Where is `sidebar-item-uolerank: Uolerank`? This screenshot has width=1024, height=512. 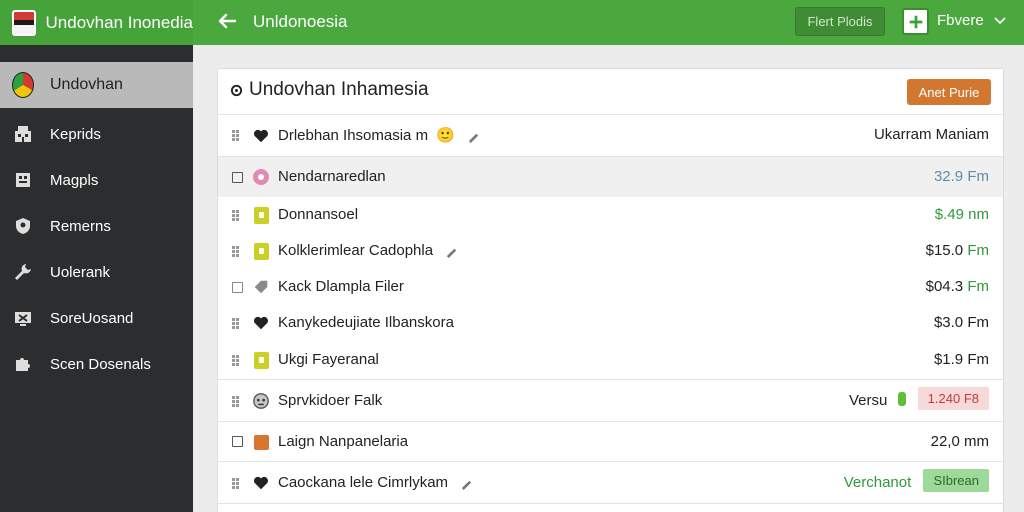 sidebar-item-uolerank: Uolerank is located at coordinates (96, 272).